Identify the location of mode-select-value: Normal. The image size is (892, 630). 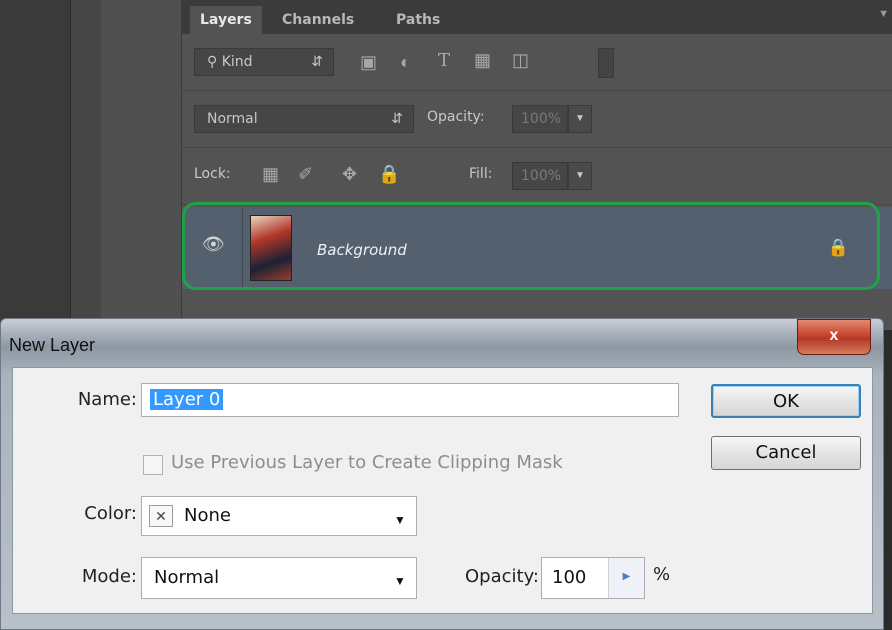
(187, 577).